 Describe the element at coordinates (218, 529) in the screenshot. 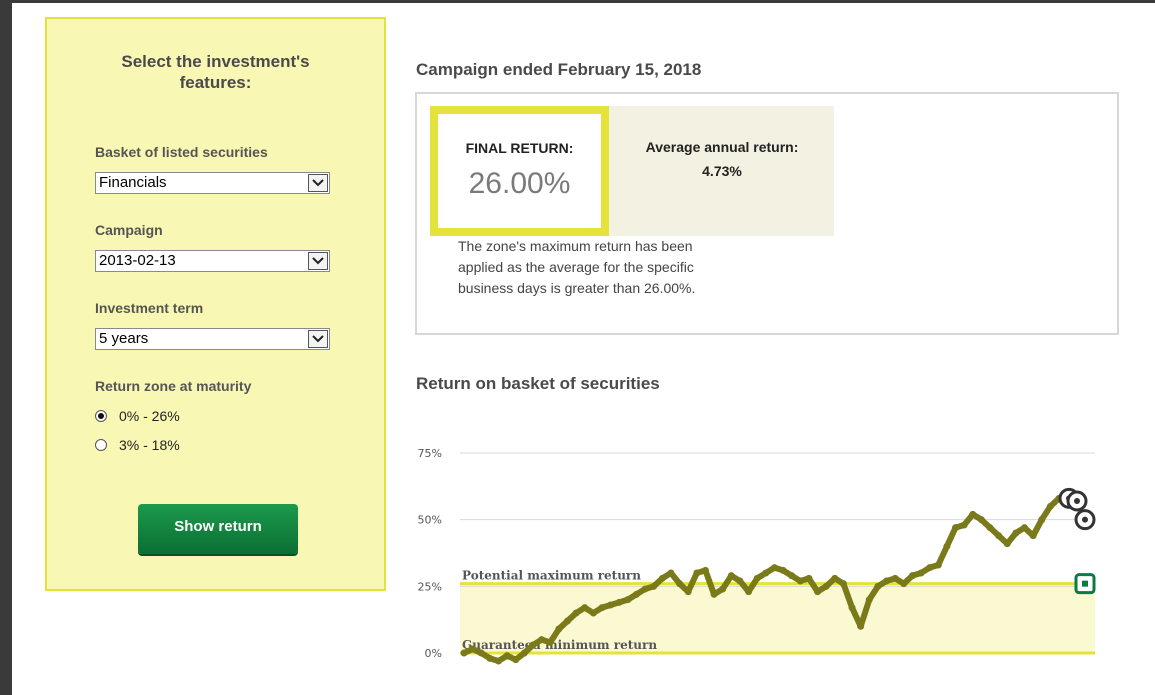

I see `show-return-button: Show return` at that location.